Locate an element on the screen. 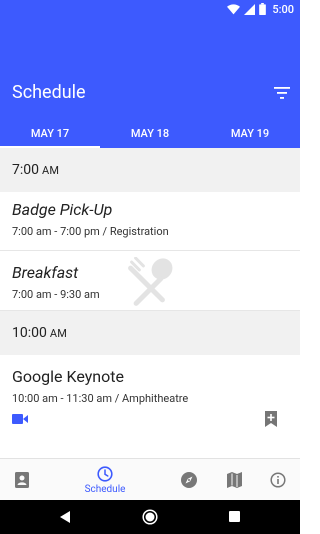 This screenshot has height=534, width=320. nav-info-card is located at coordinates (22, 480).